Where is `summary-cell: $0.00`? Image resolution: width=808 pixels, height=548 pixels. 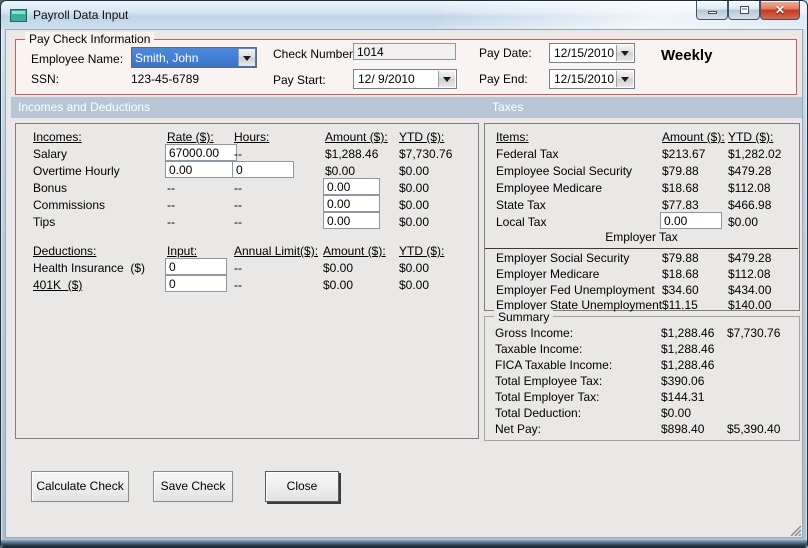
summary-cell: $0.00 is located at coordinates (676, 413).